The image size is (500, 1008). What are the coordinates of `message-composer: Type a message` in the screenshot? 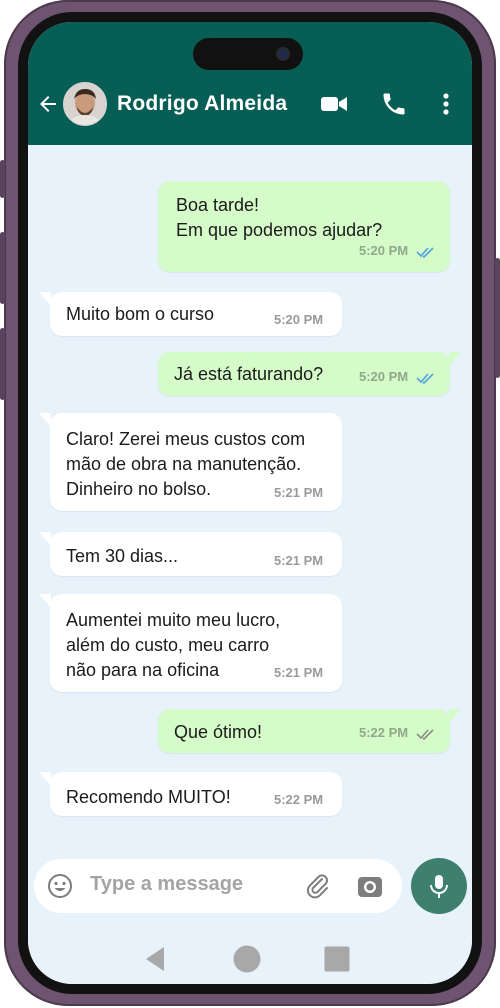 It's located at (218, 886).